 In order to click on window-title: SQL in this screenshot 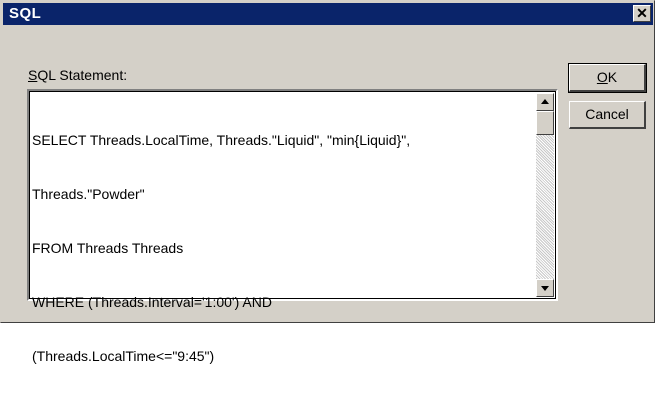, I will do `click(25, 13)`.